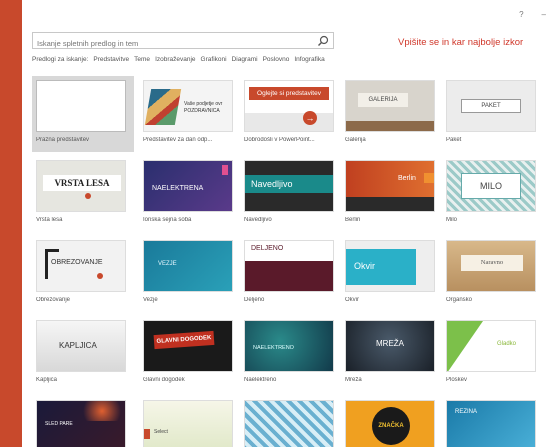 The height and width of the screenshot is (447, 554). What do you see at coordinates (59, 424) in the screenshot?
I see `template-title: SLED PARE` at bounding box center [59, 424].